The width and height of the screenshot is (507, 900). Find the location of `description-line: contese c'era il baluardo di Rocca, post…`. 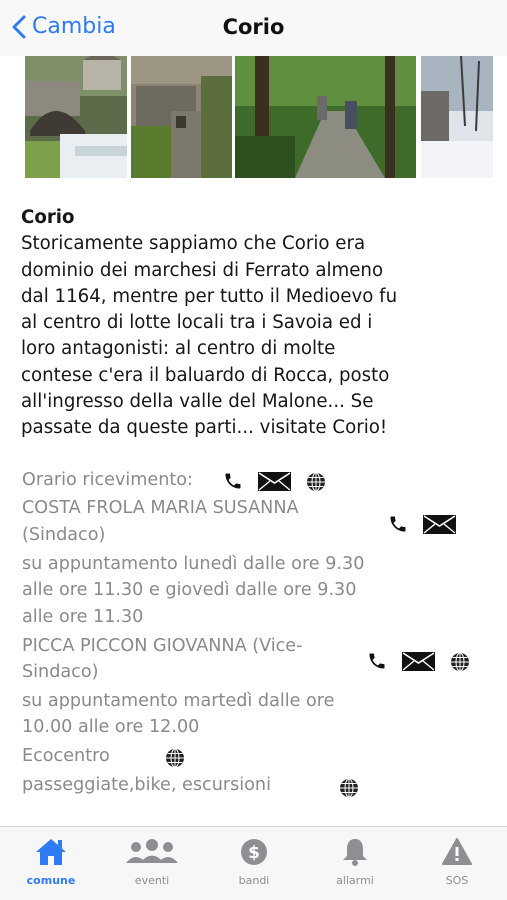

description-line: contese c'era il baluardo di Rocca, post… is located at coordinates (205, 375).